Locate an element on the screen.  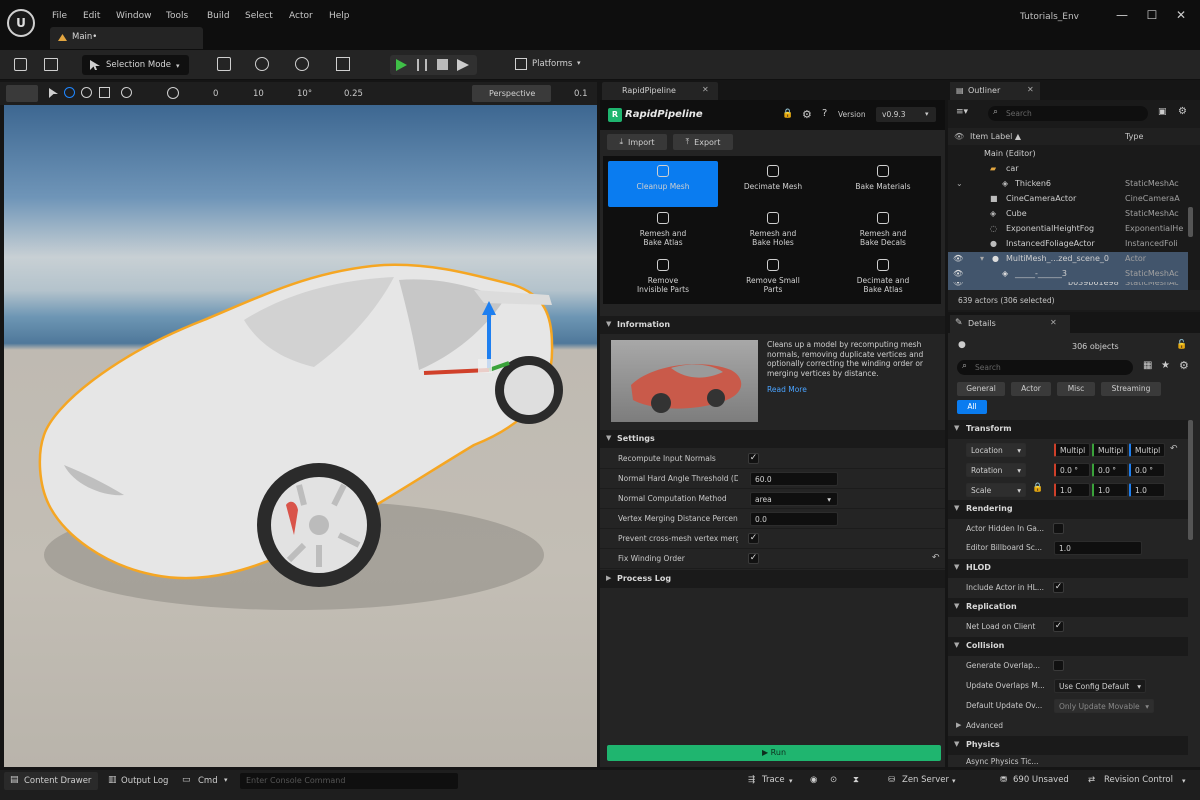
rotate-icon is located at coordinates (86, 92).